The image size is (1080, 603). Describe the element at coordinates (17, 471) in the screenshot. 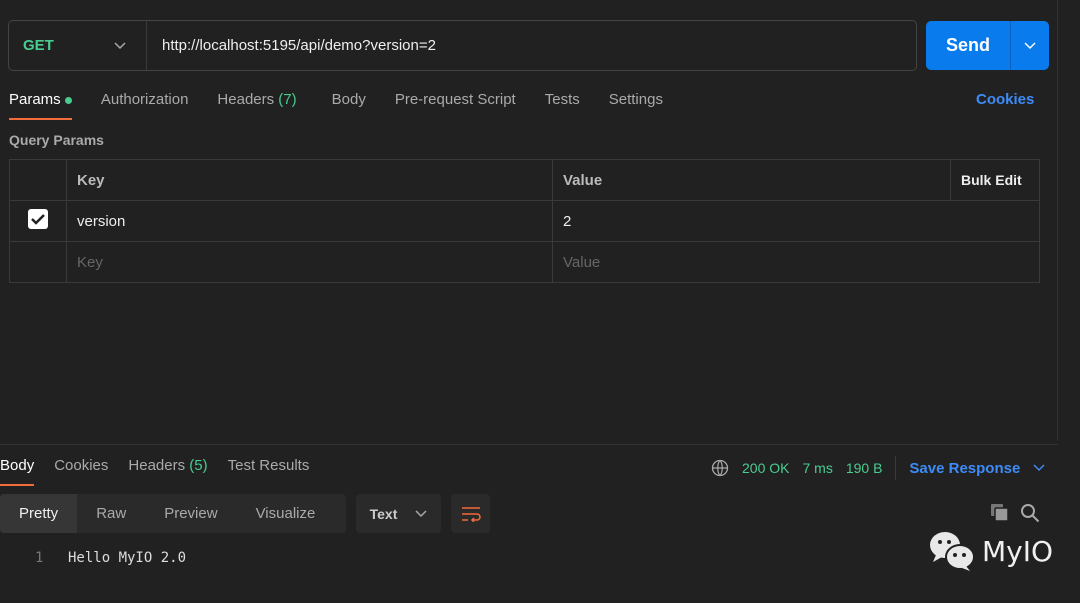

I see `tab-response-body: Body` at that location.